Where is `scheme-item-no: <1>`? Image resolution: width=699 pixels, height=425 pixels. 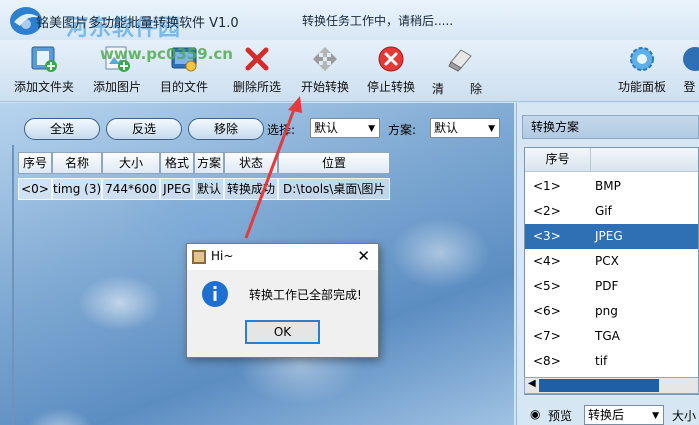
scheme-item-no: <1> is located at coordinates (547, 186).